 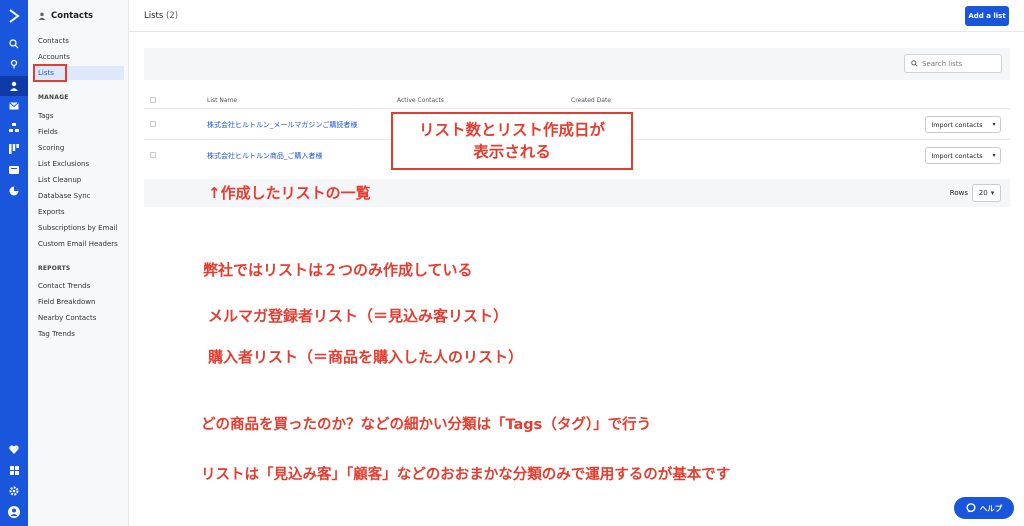 What do you see at coordinates (984, 508) in the screenshot?
I see `help-button: ヘルプ` at bounding box center [984, 508].